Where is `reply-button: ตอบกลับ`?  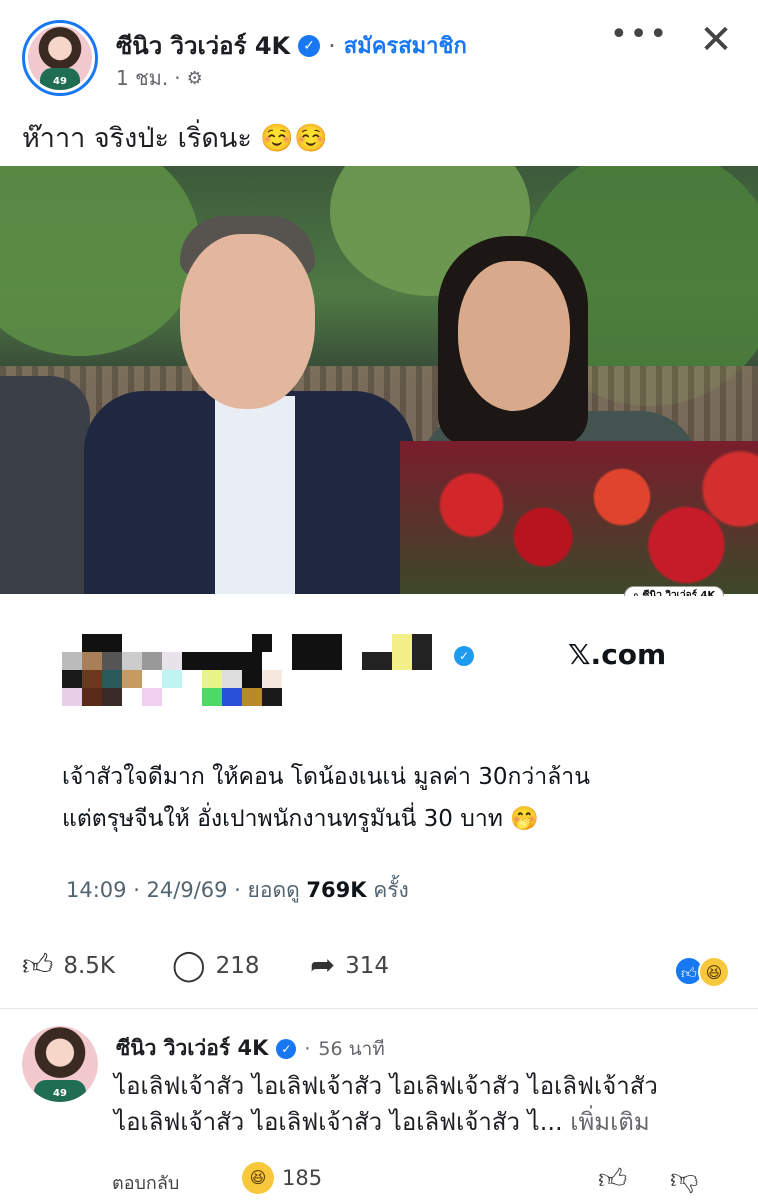 reply-button: ตอบกลับ is located at coordinates (145, 1182).